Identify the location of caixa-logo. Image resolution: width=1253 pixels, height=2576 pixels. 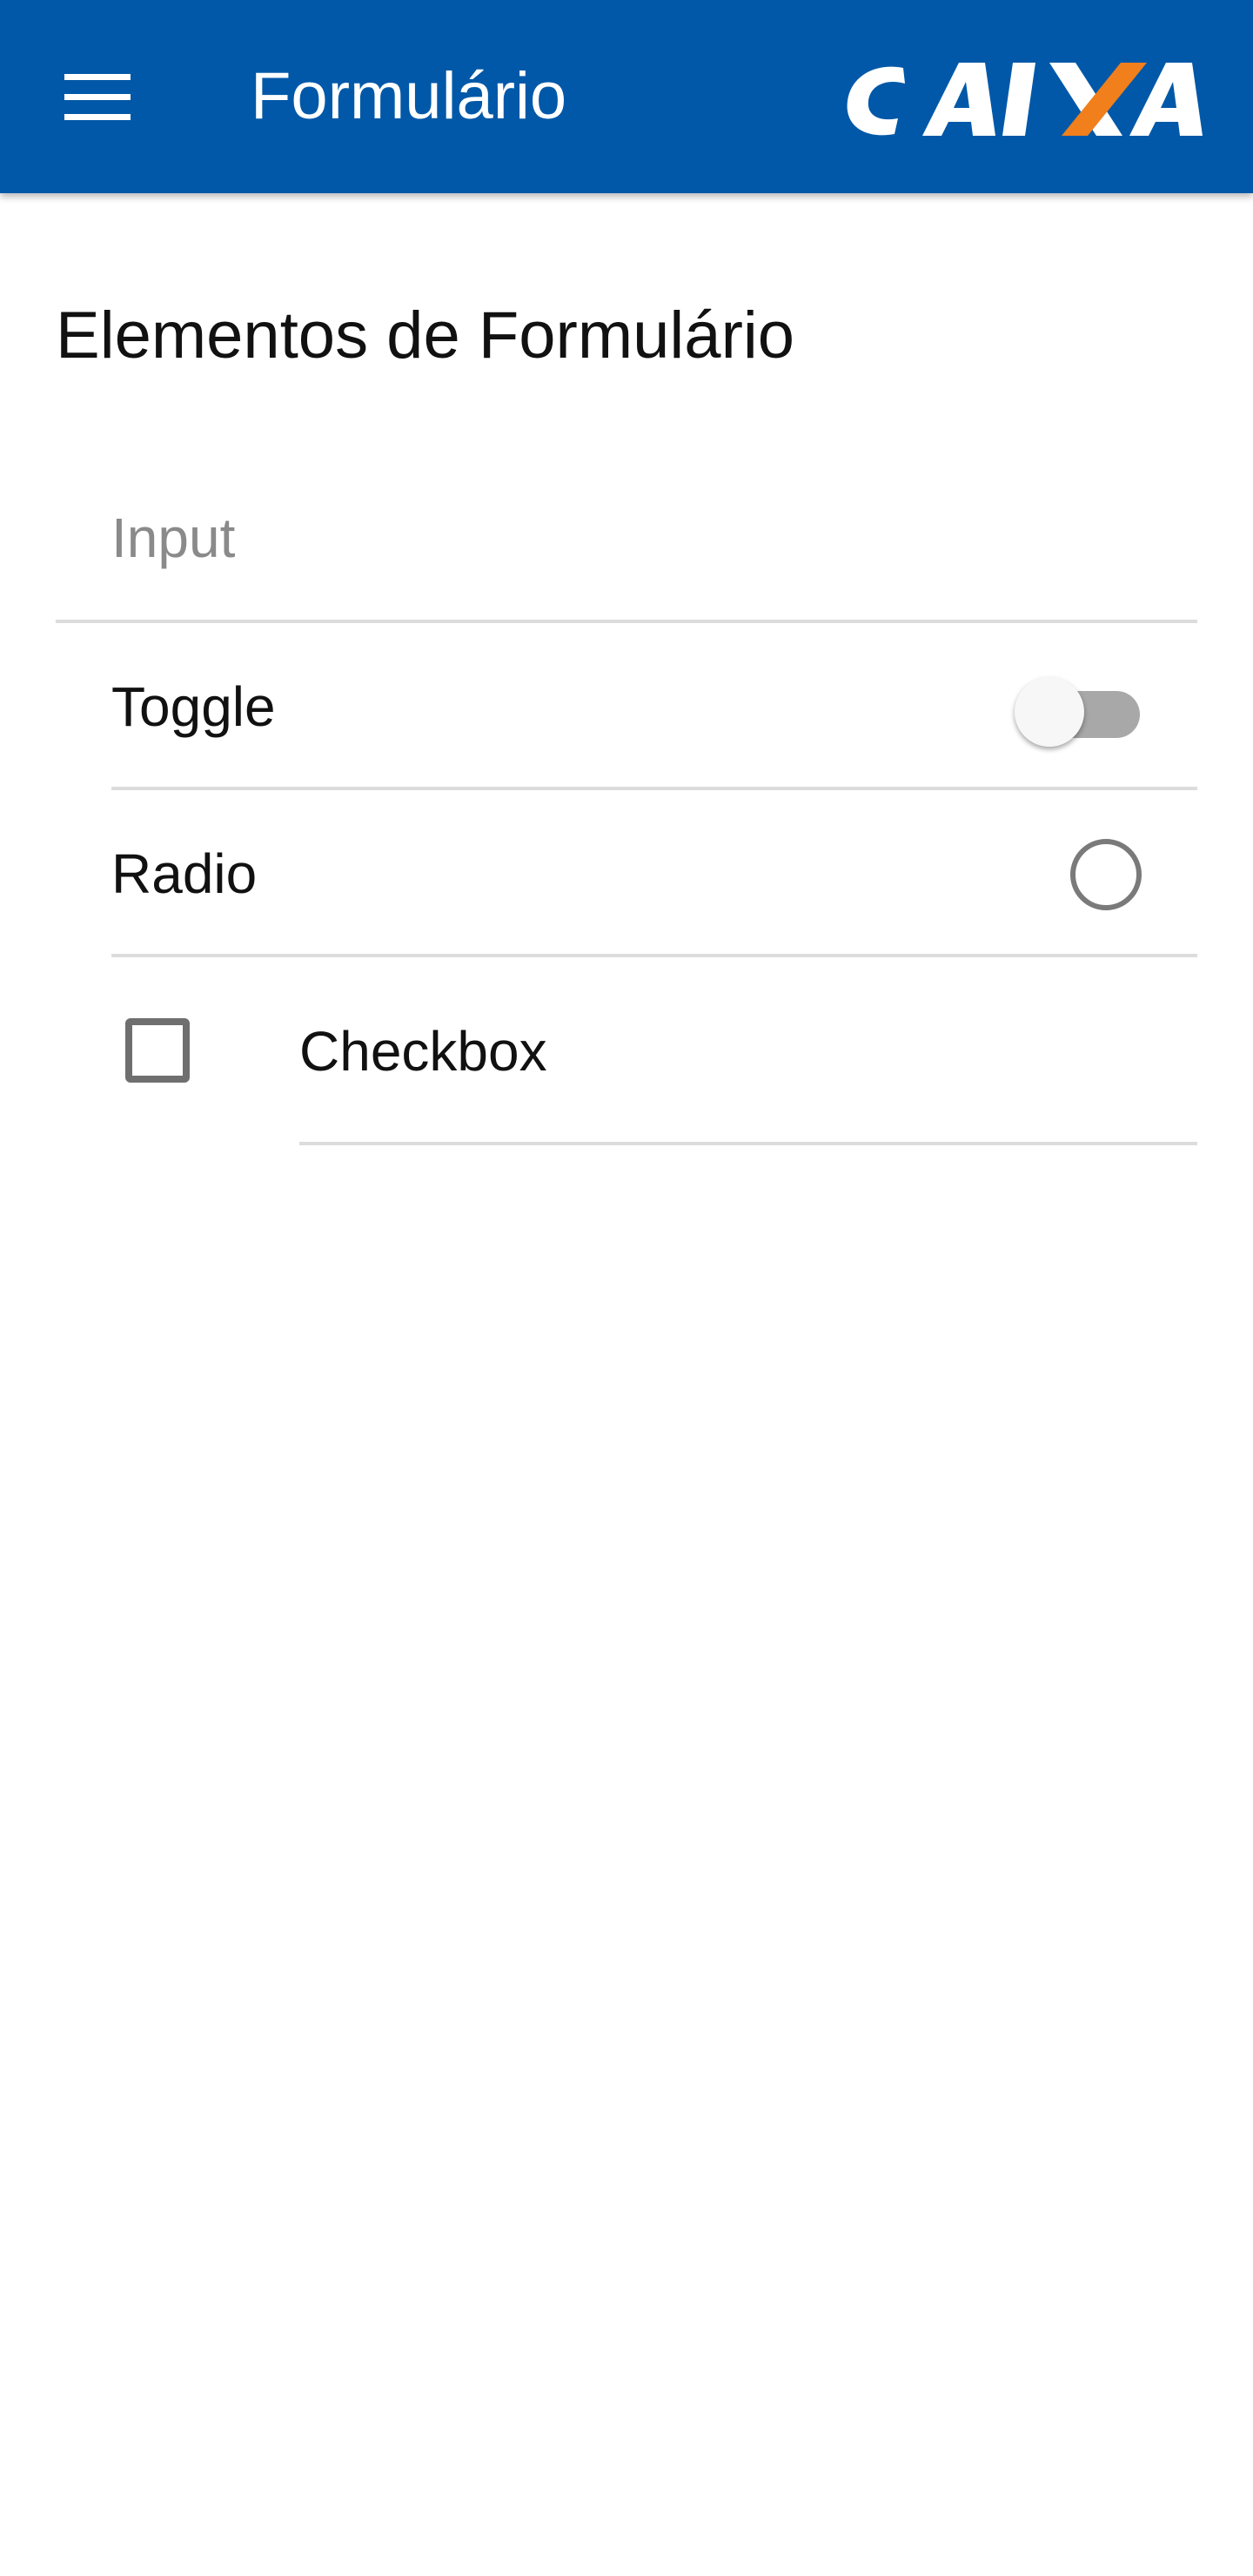
(1027, 98).